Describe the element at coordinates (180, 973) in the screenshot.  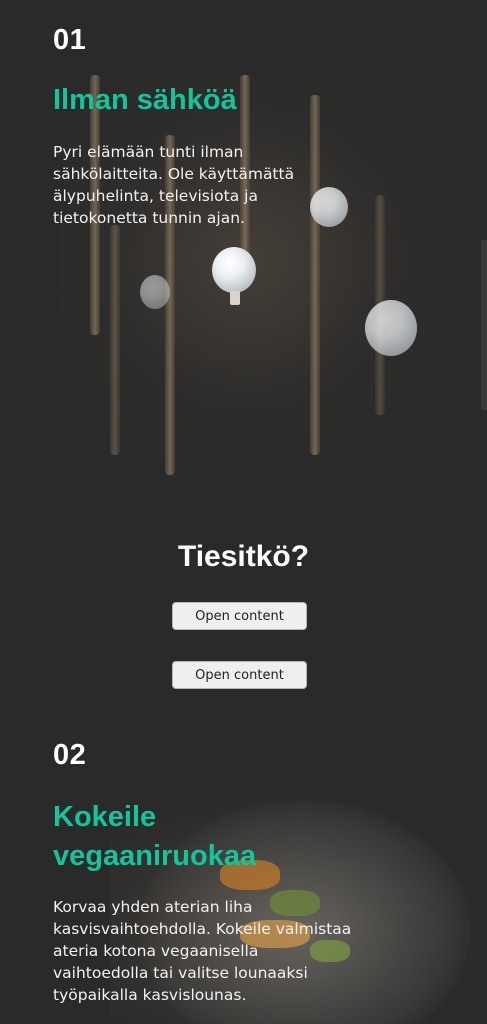
I see `description-line: vaihtoedolla tai valitse lounaaksi` at that location.